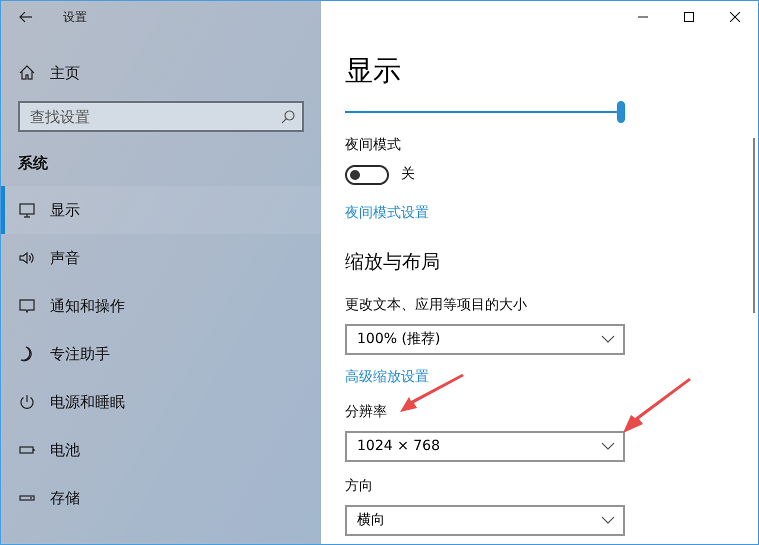 This screenshot has height=545, width=759. Describe the element at coordinates (26, 17) in the screenshot. I see `back-arrow-icon` at that location.